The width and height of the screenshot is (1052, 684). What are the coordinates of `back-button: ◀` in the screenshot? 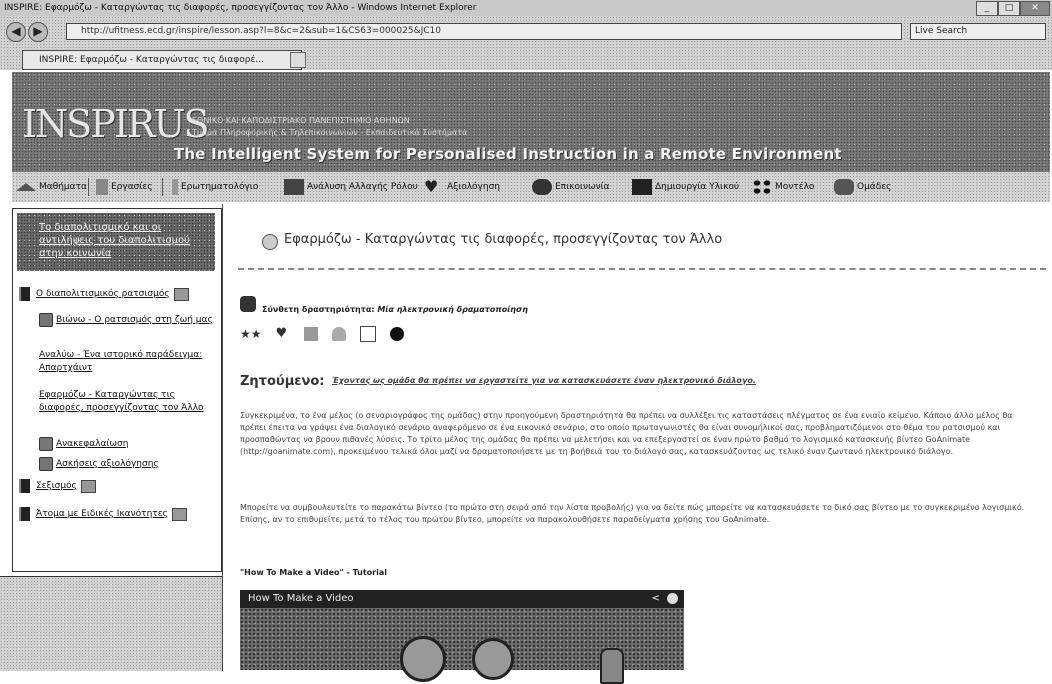 It's located at (16, 32).